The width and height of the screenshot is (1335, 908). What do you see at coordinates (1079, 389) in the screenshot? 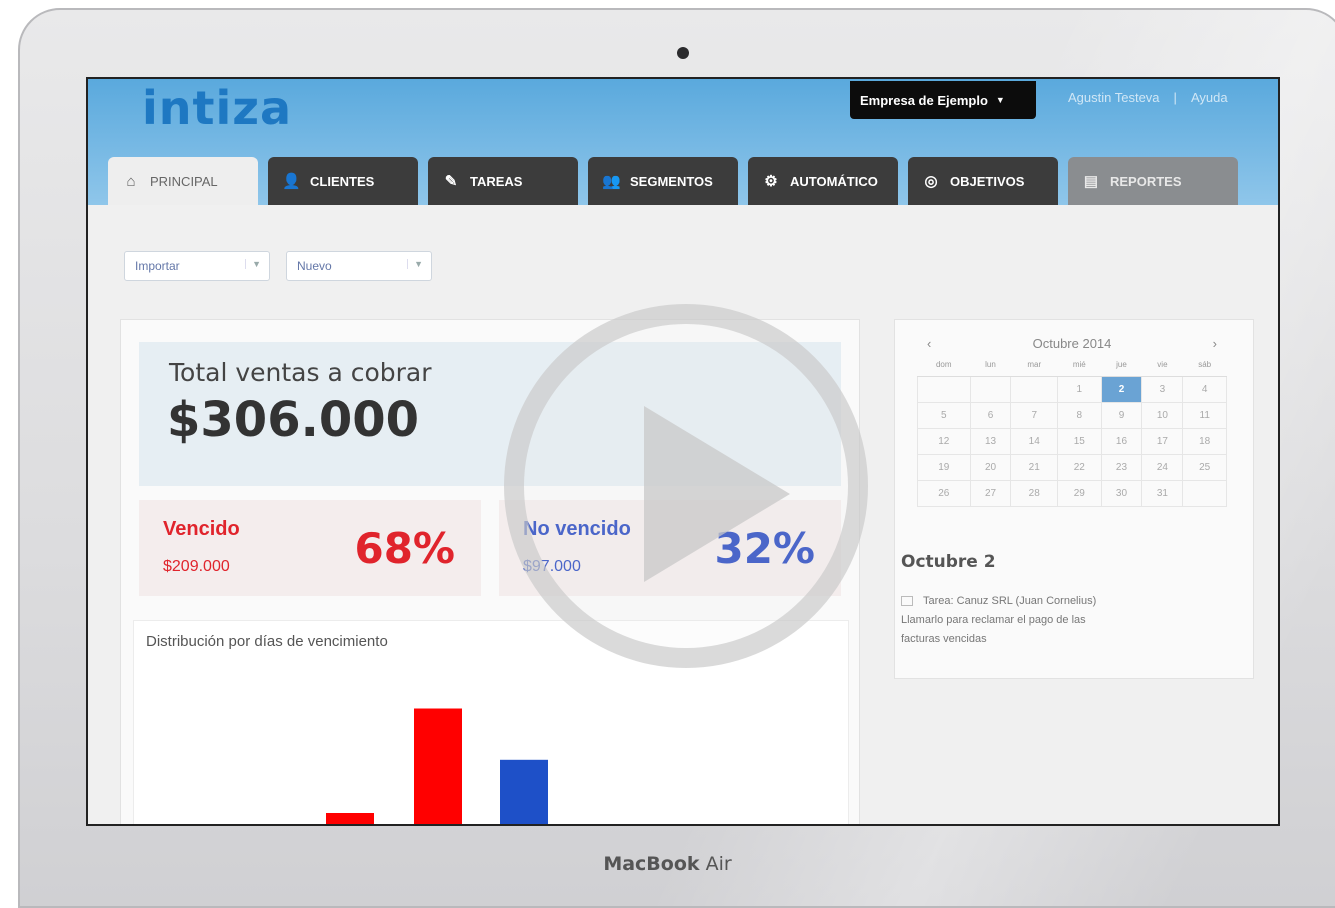
I see `calendar-day: 1` at bounding box center [1079, 389].